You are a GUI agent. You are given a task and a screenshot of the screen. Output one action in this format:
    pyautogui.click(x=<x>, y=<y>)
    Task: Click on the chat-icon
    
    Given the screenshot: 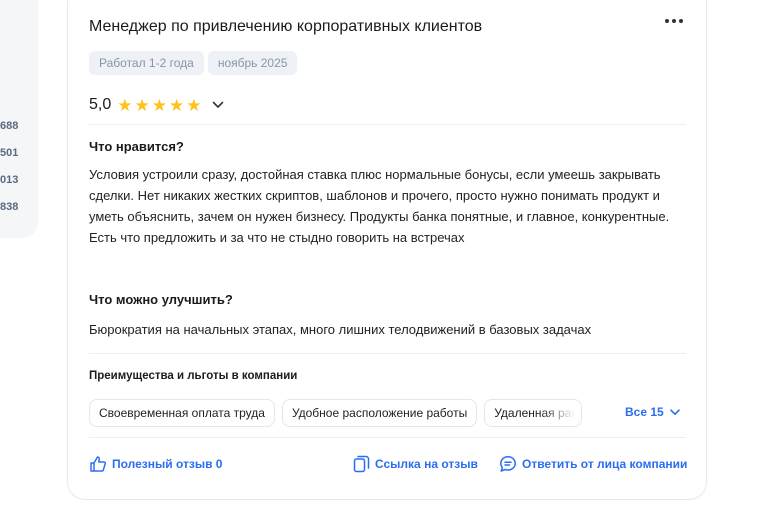 What is the action you would take?
    pyautogui.click(x=508, y=464)
    